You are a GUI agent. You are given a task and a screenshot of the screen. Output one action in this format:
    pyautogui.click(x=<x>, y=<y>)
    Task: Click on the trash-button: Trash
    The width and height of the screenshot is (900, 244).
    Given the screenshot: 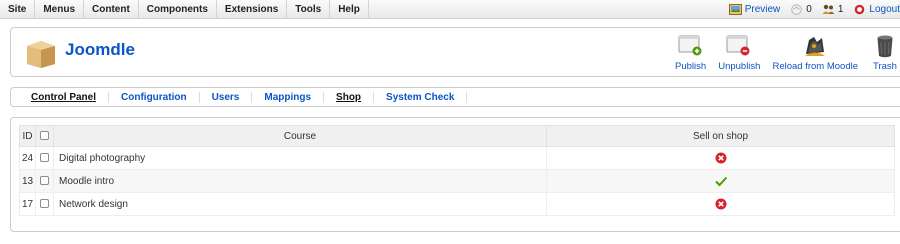 What is the action you would take?
    pyautogui.click(x=885, y=54)
    